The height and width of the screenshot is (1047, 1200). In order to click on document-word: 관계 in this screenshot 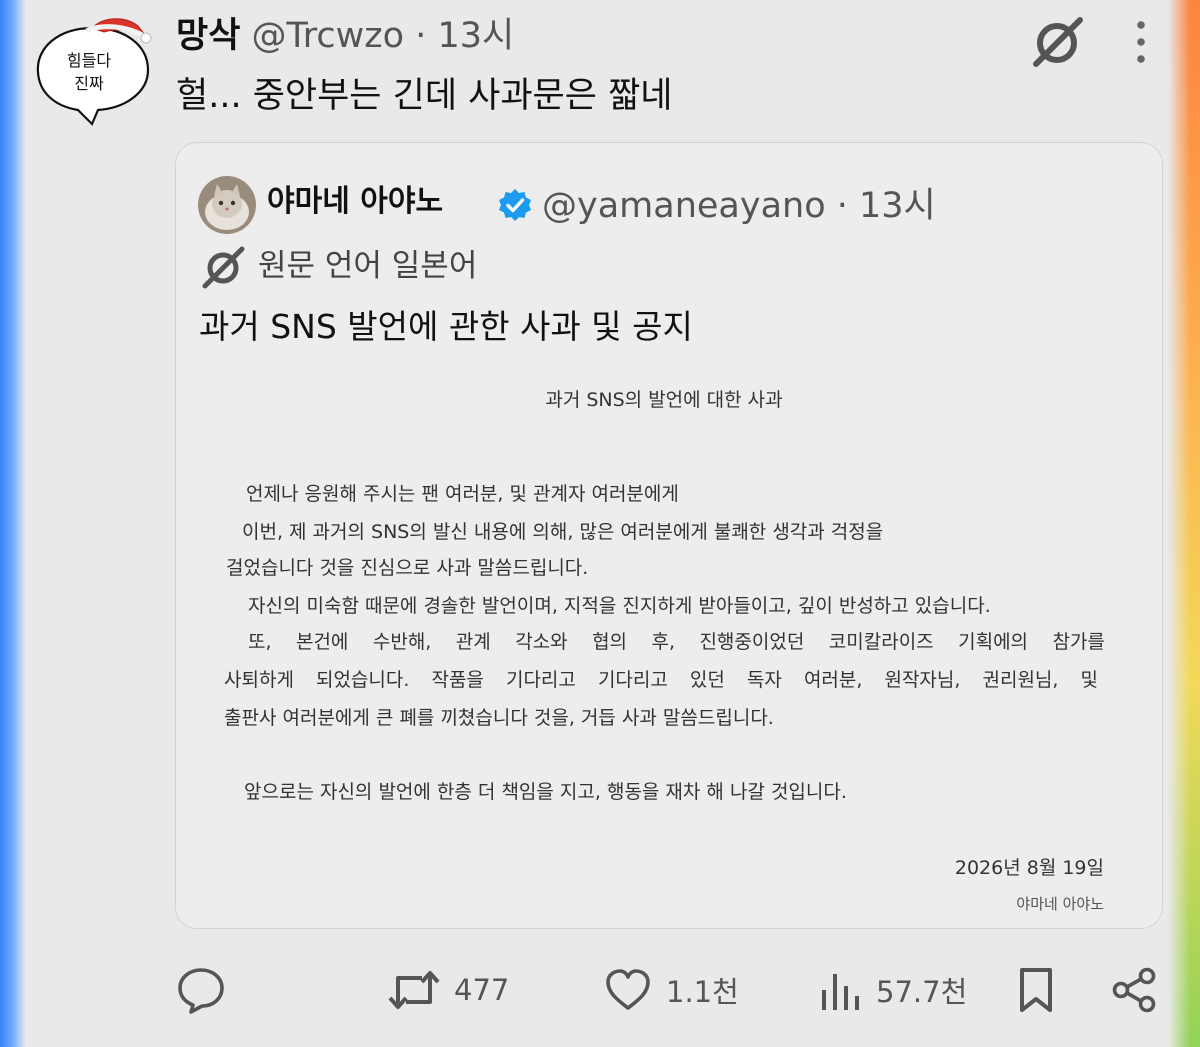, I will do `click(473, 642)`.